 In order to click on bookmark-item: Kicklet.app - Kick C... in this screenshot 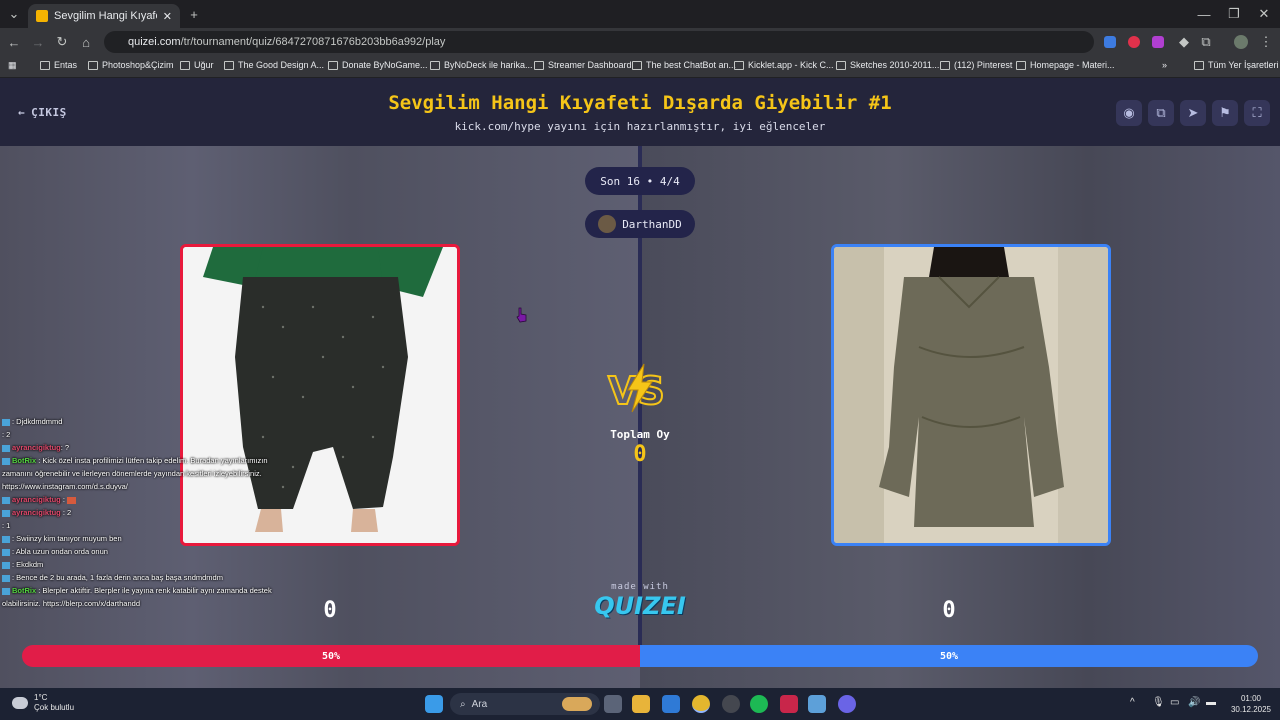, I will do `click(784, 65)`.